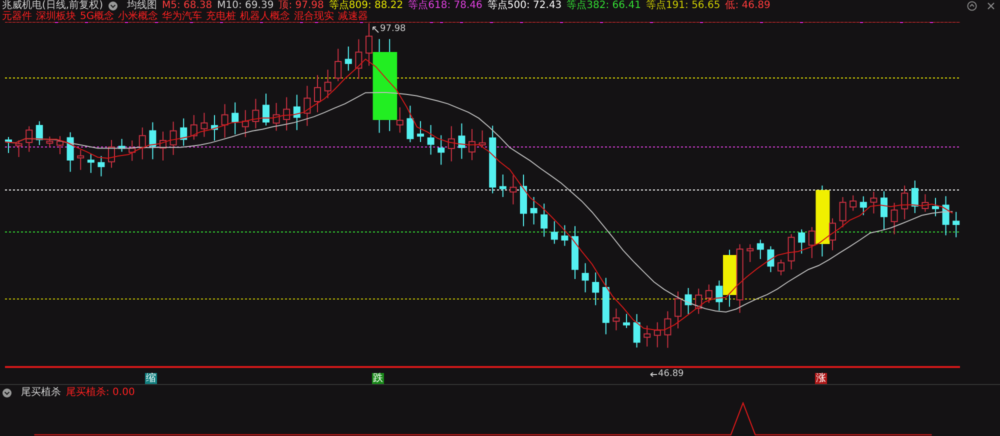  Describe the element at coordinates (301, 5) in the screenshot. I see `indicator-value: 顶: 97.98` at that location.